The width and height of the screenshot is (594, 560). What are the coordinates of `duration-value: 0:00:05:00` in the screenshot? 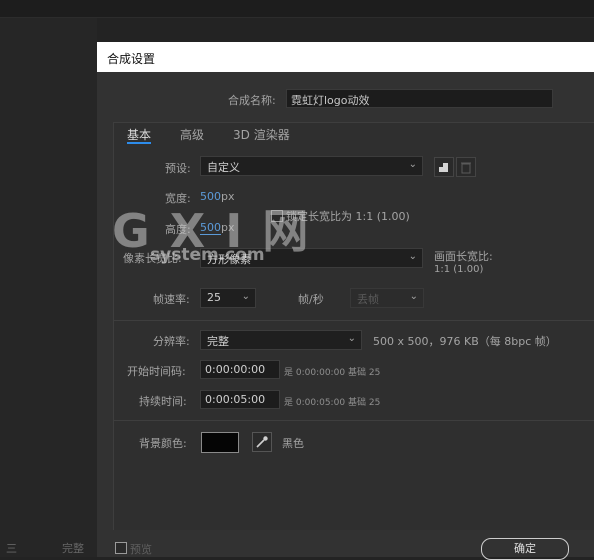 It's located at (235, 399).